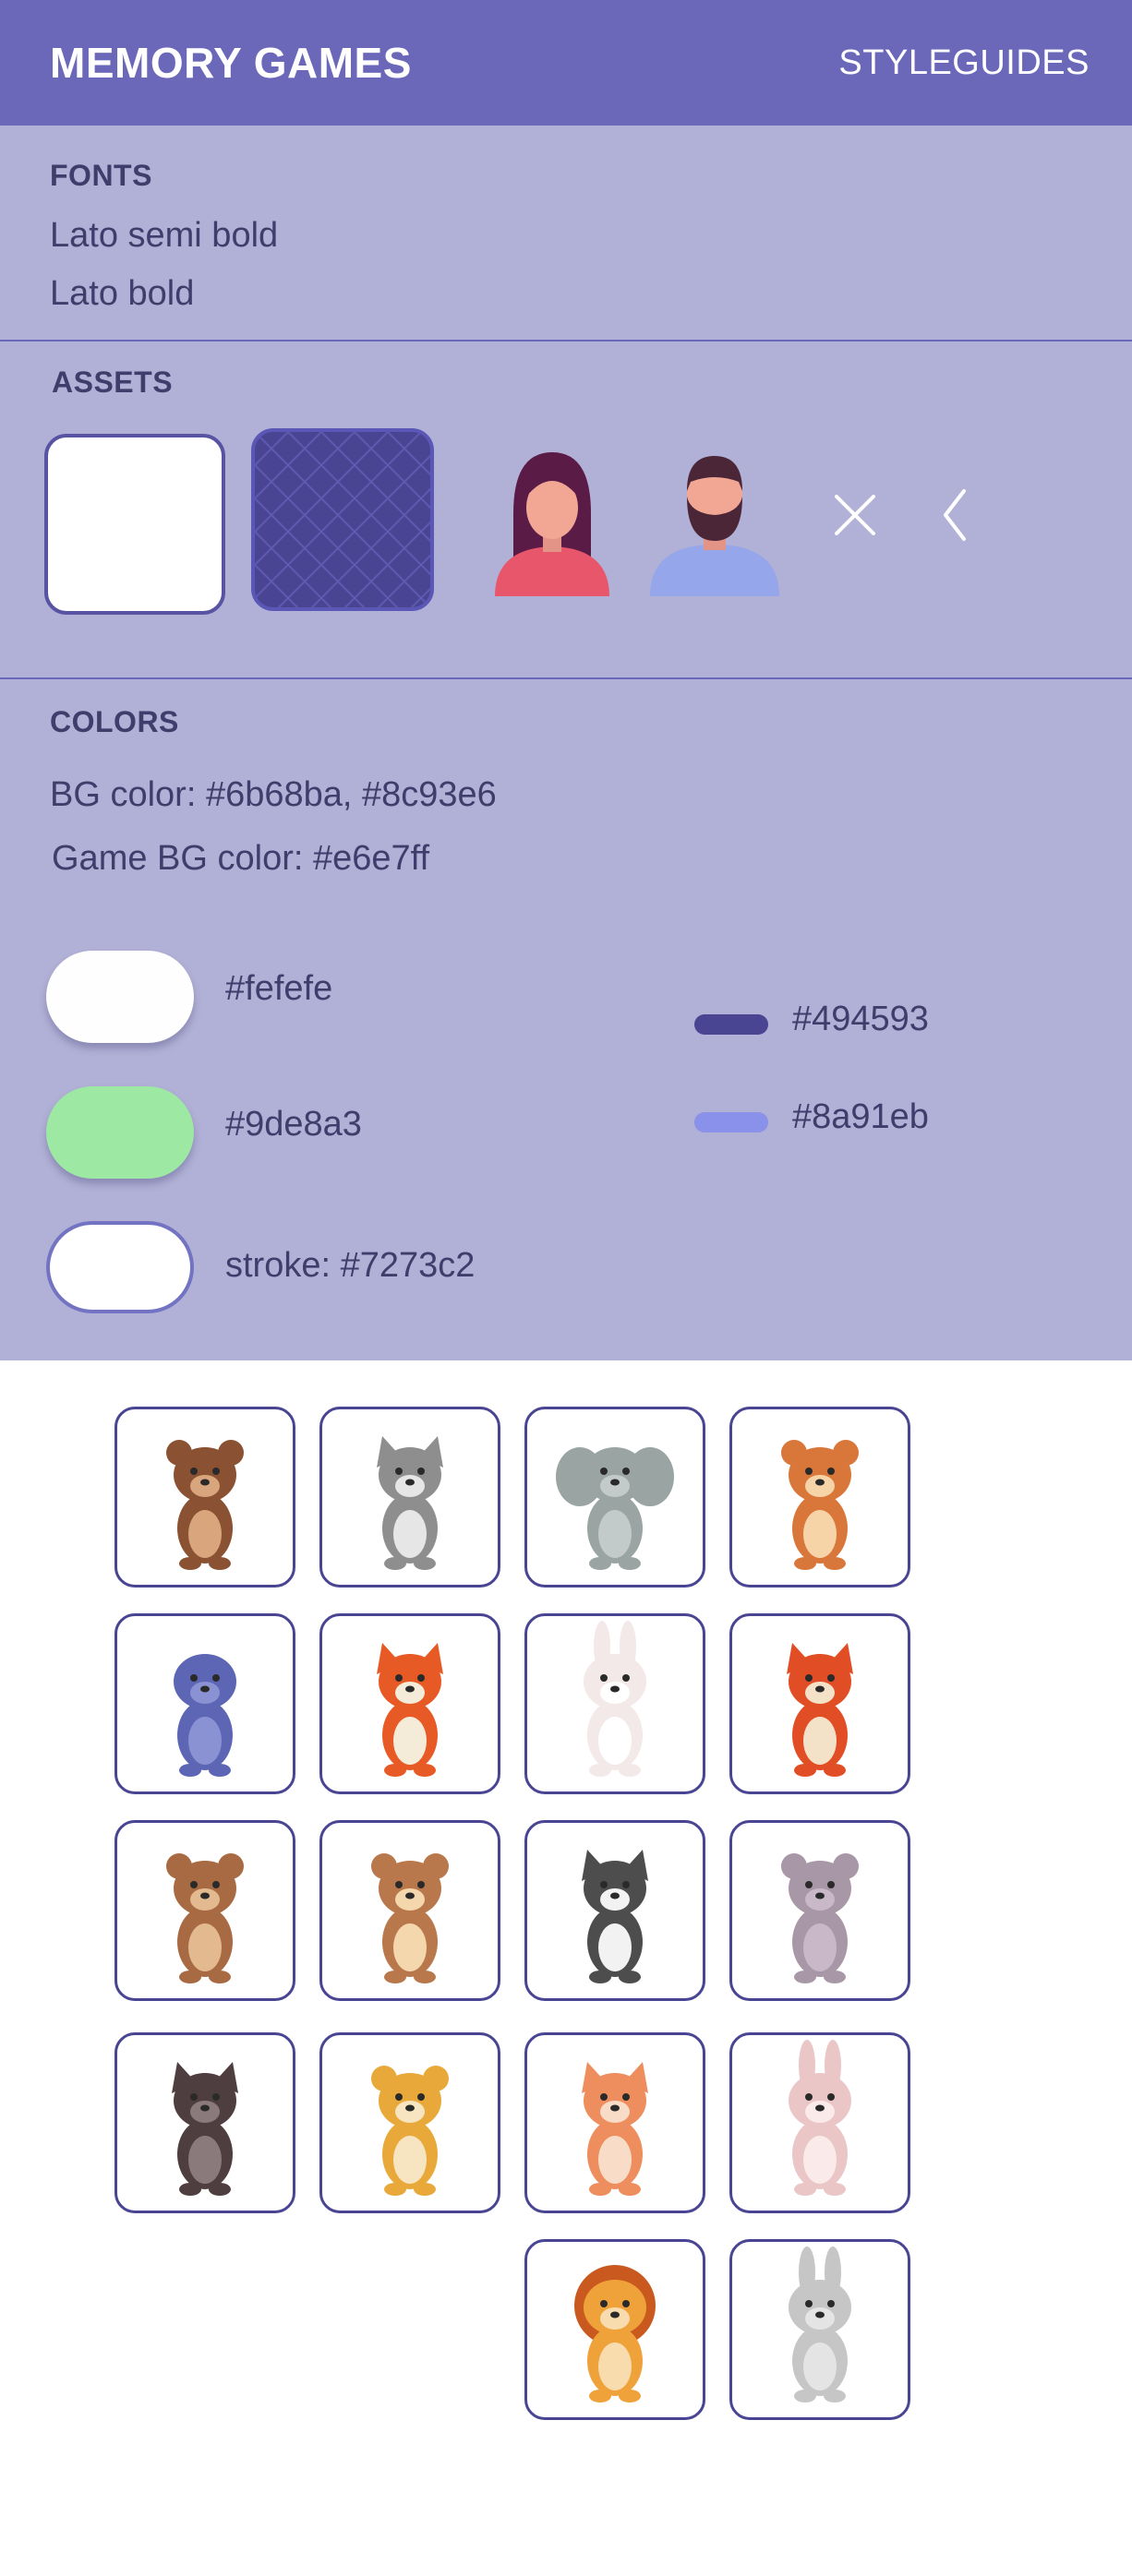 Image resolution: width=1132 pixels, height=2576 pixels. Describe the element at coordinates (410, 2131) in the screenshot. I see `tiger-illustration` at that location.